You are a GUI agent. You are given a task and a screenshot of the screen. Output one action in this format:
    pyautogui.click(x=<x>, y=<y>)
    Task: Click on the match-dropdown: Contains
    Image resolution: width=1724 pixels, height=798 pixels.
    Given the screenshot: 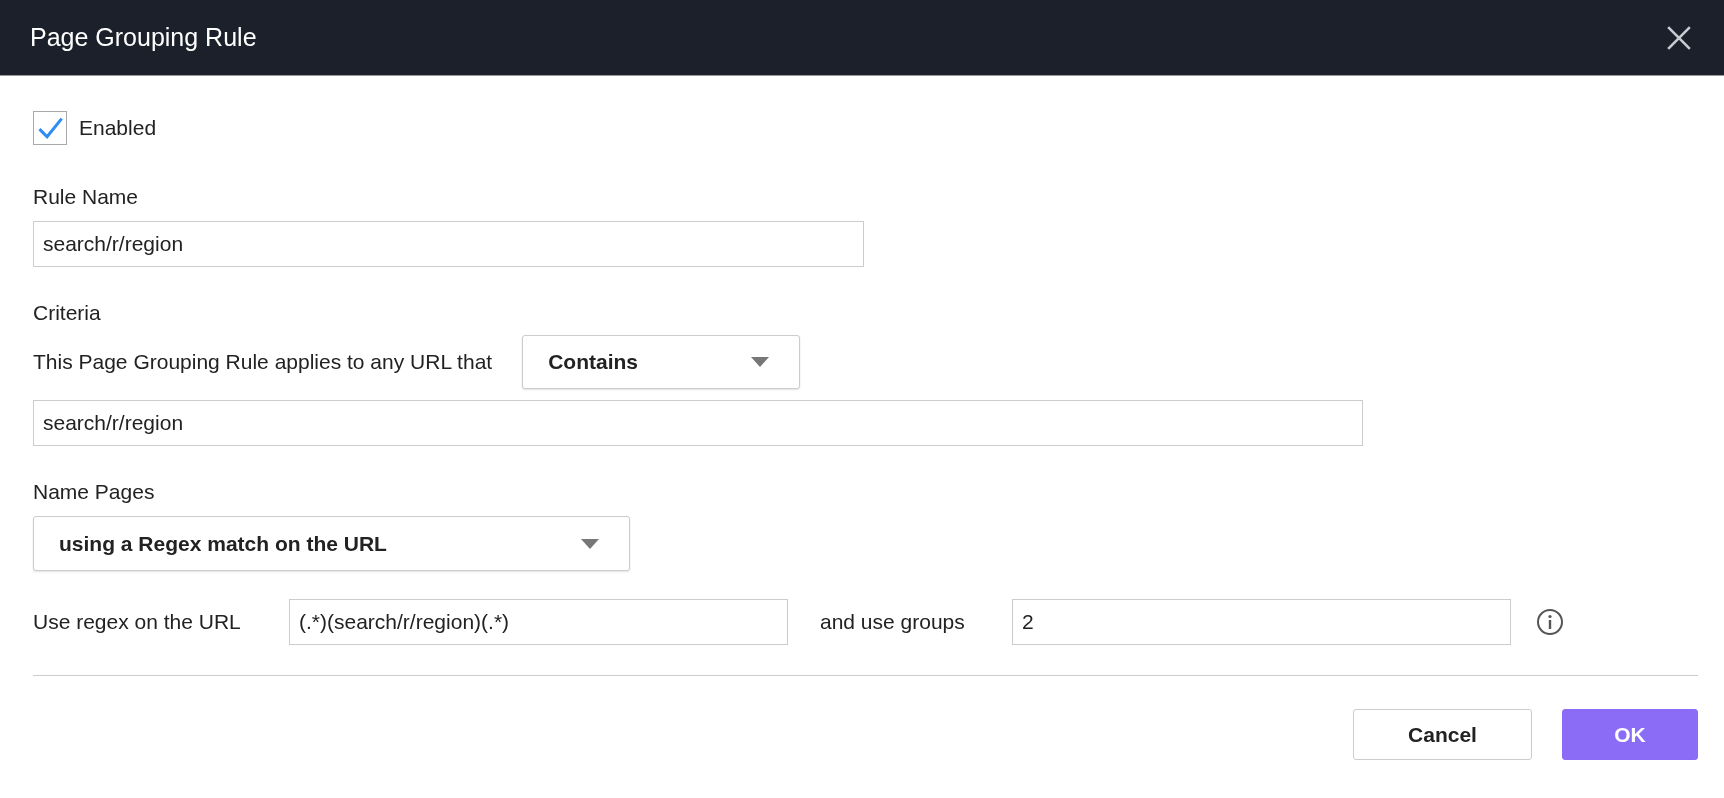 What is the action you would take?
    pyautogui.click(x=661, y=362)
    